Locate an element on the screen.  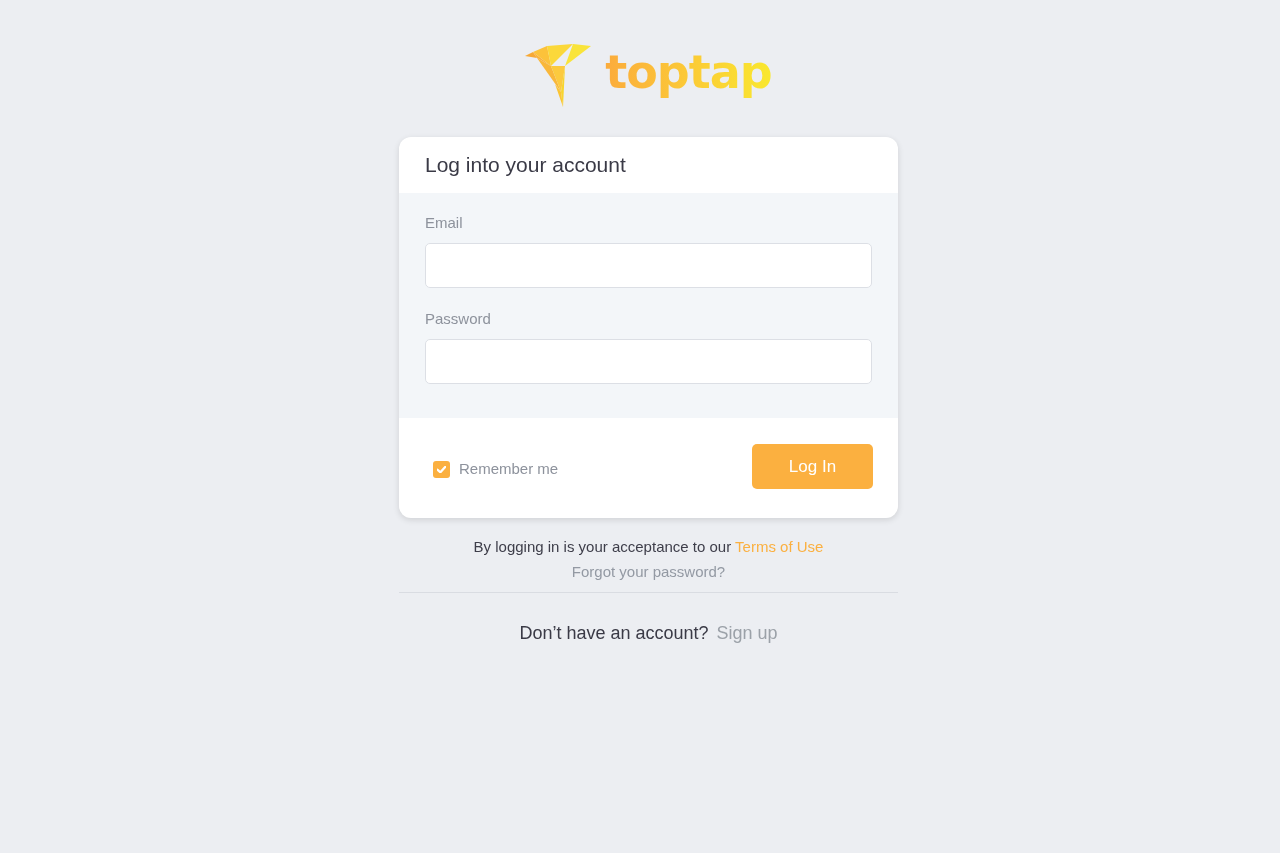
field-label: Password is located at coordinates (458, 319).